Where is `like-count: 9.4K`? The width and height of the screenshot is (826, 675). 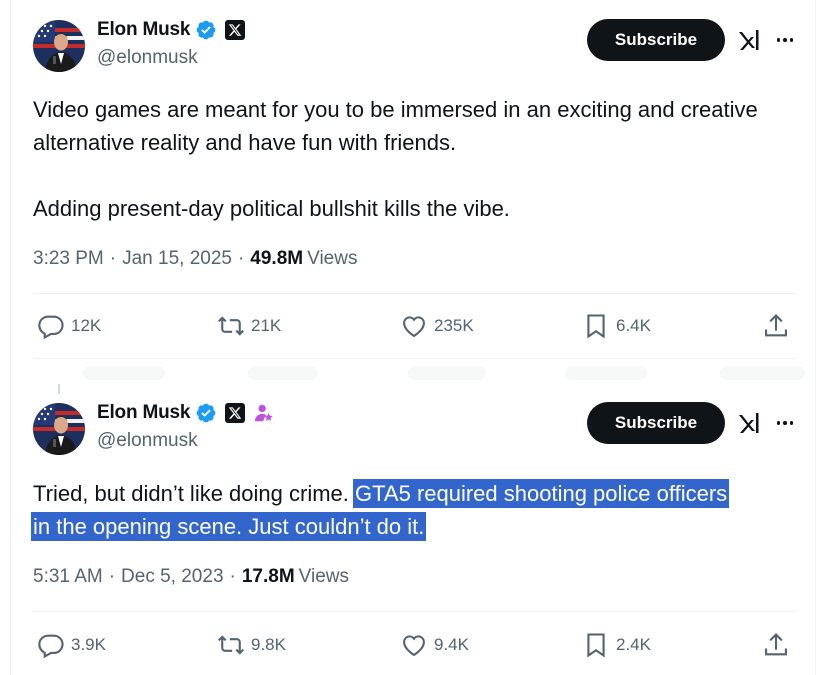 like-count: 9.4K is located at coordinates (451, 644).